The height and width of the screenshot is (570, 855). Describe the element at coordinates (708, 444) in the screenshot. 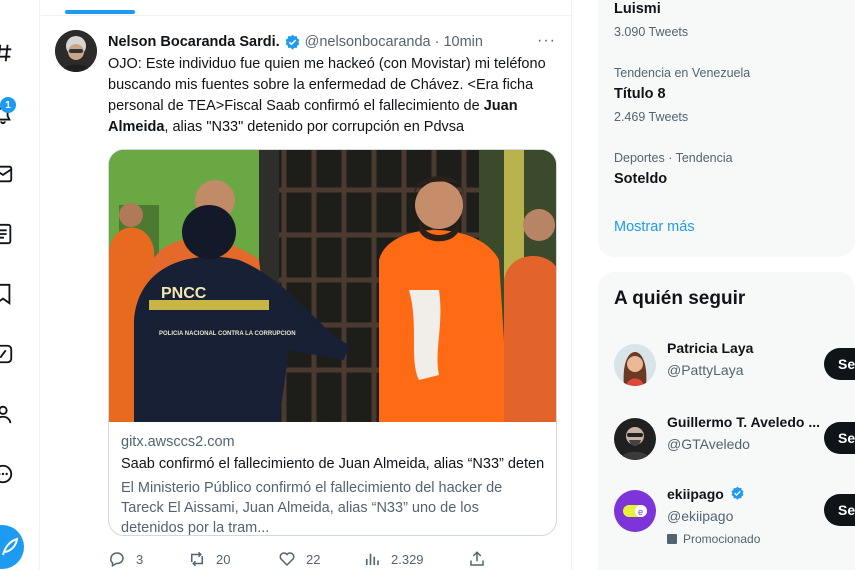

I see `suggestion-handle: @GTAveledo` at that location.